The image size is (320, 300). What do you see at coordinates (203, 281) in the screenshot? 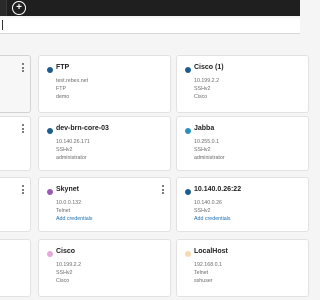
I see `connection-user: sshuser` at bounding box center [203, 281].